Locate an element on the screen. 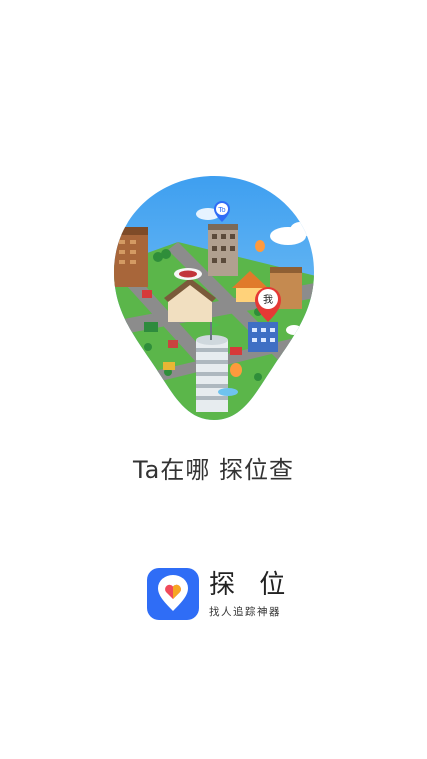 This screenshot has height=759, width=427. location-heart-icon is located at coordinates (173, 594).